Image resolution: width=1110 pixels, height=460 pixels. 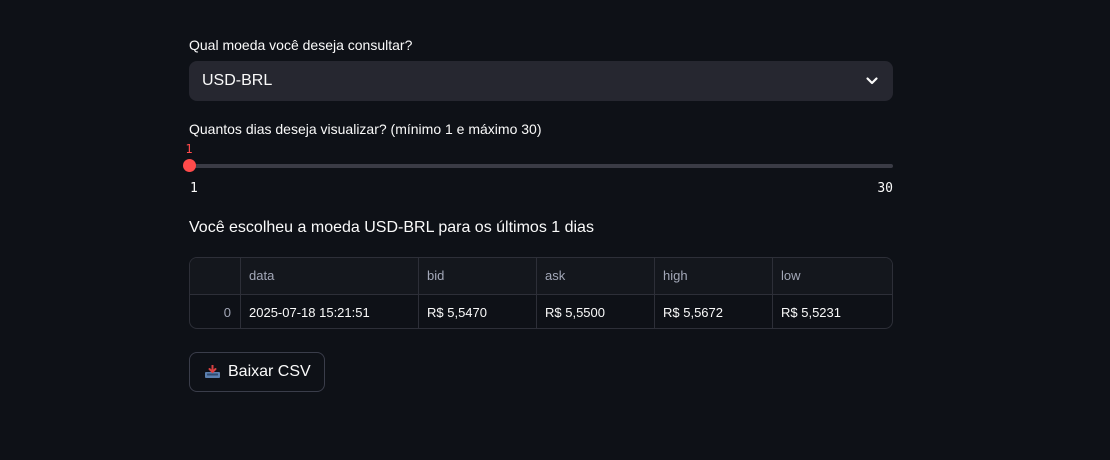 What do you see at coordinates (301, 45) in the screenshot?
I see `currency-select-label: Qual moeda você deseja consultar?` at bounding box center [301, 45].